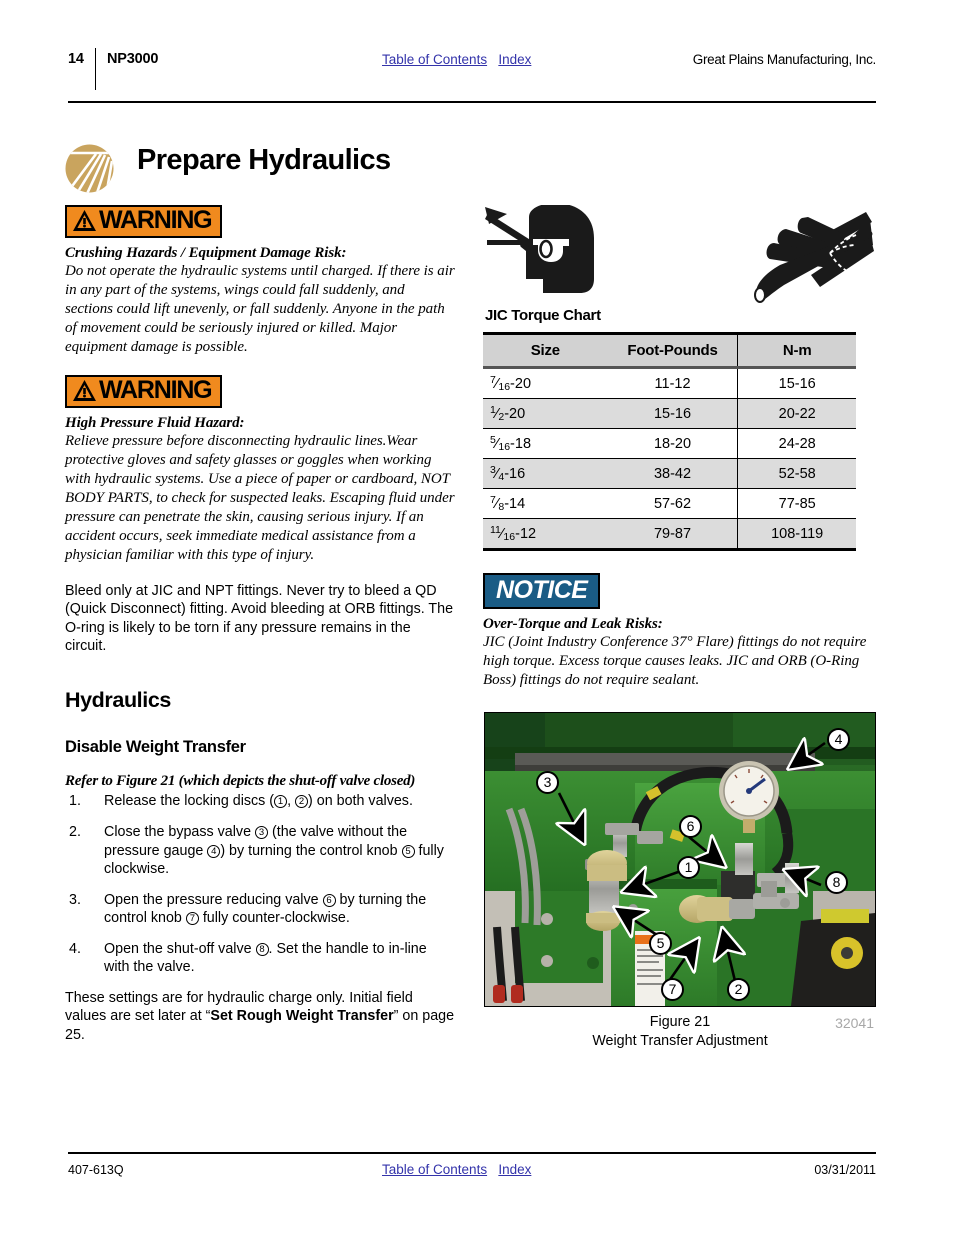 The height and width of the screenshot is (1235, 954). I want to click on figure-image-id: 32041, so click(854, 1023).